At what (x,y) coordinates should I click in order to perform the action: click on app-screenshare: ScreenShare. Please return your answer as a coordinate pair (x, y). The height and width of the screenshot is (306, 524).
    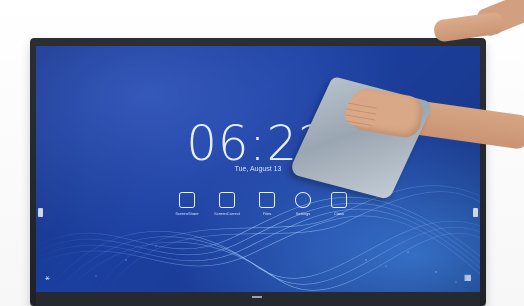
    Looking at the image, I should click on (187, 204).